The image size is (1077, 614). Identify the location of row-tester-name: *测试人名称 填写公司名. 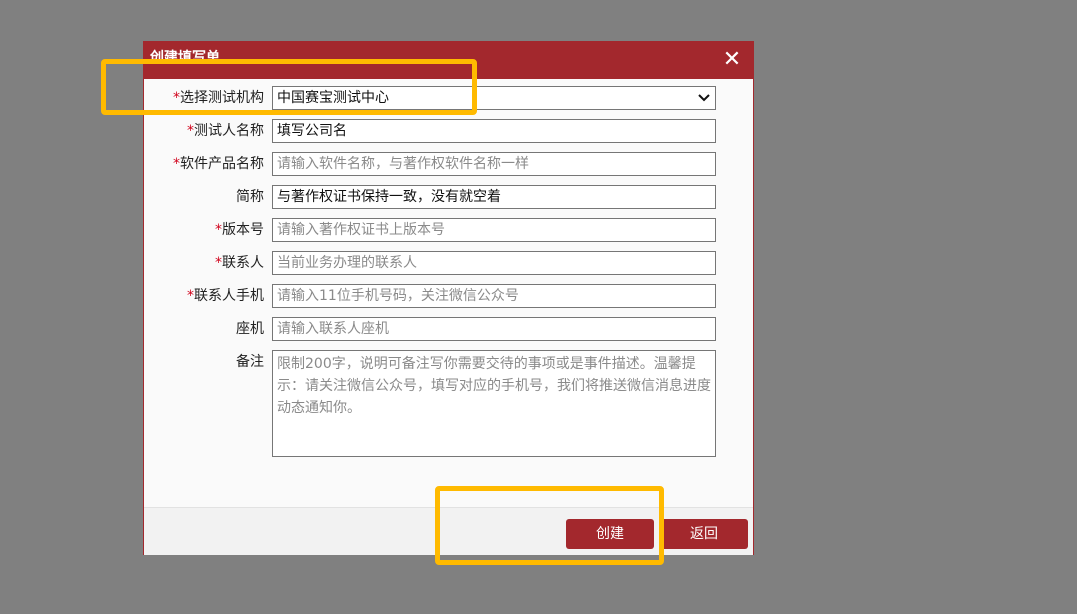
(448, 131).